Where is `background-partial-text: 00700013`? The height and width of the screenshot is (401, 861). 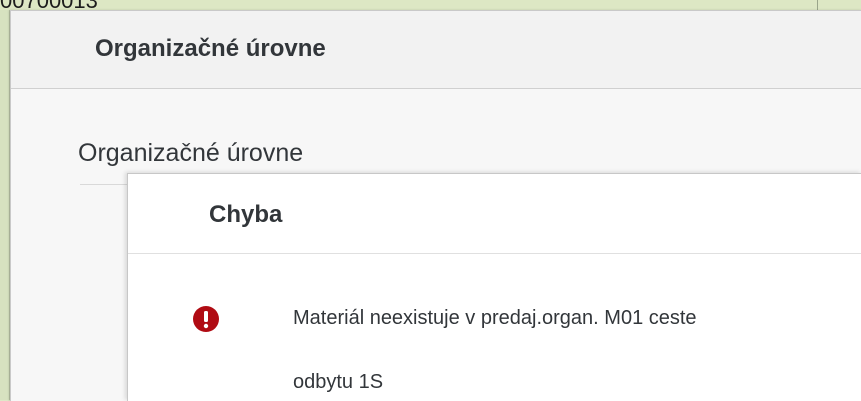 background-partial-text: 00700013 is located at coordinates (49, 5).